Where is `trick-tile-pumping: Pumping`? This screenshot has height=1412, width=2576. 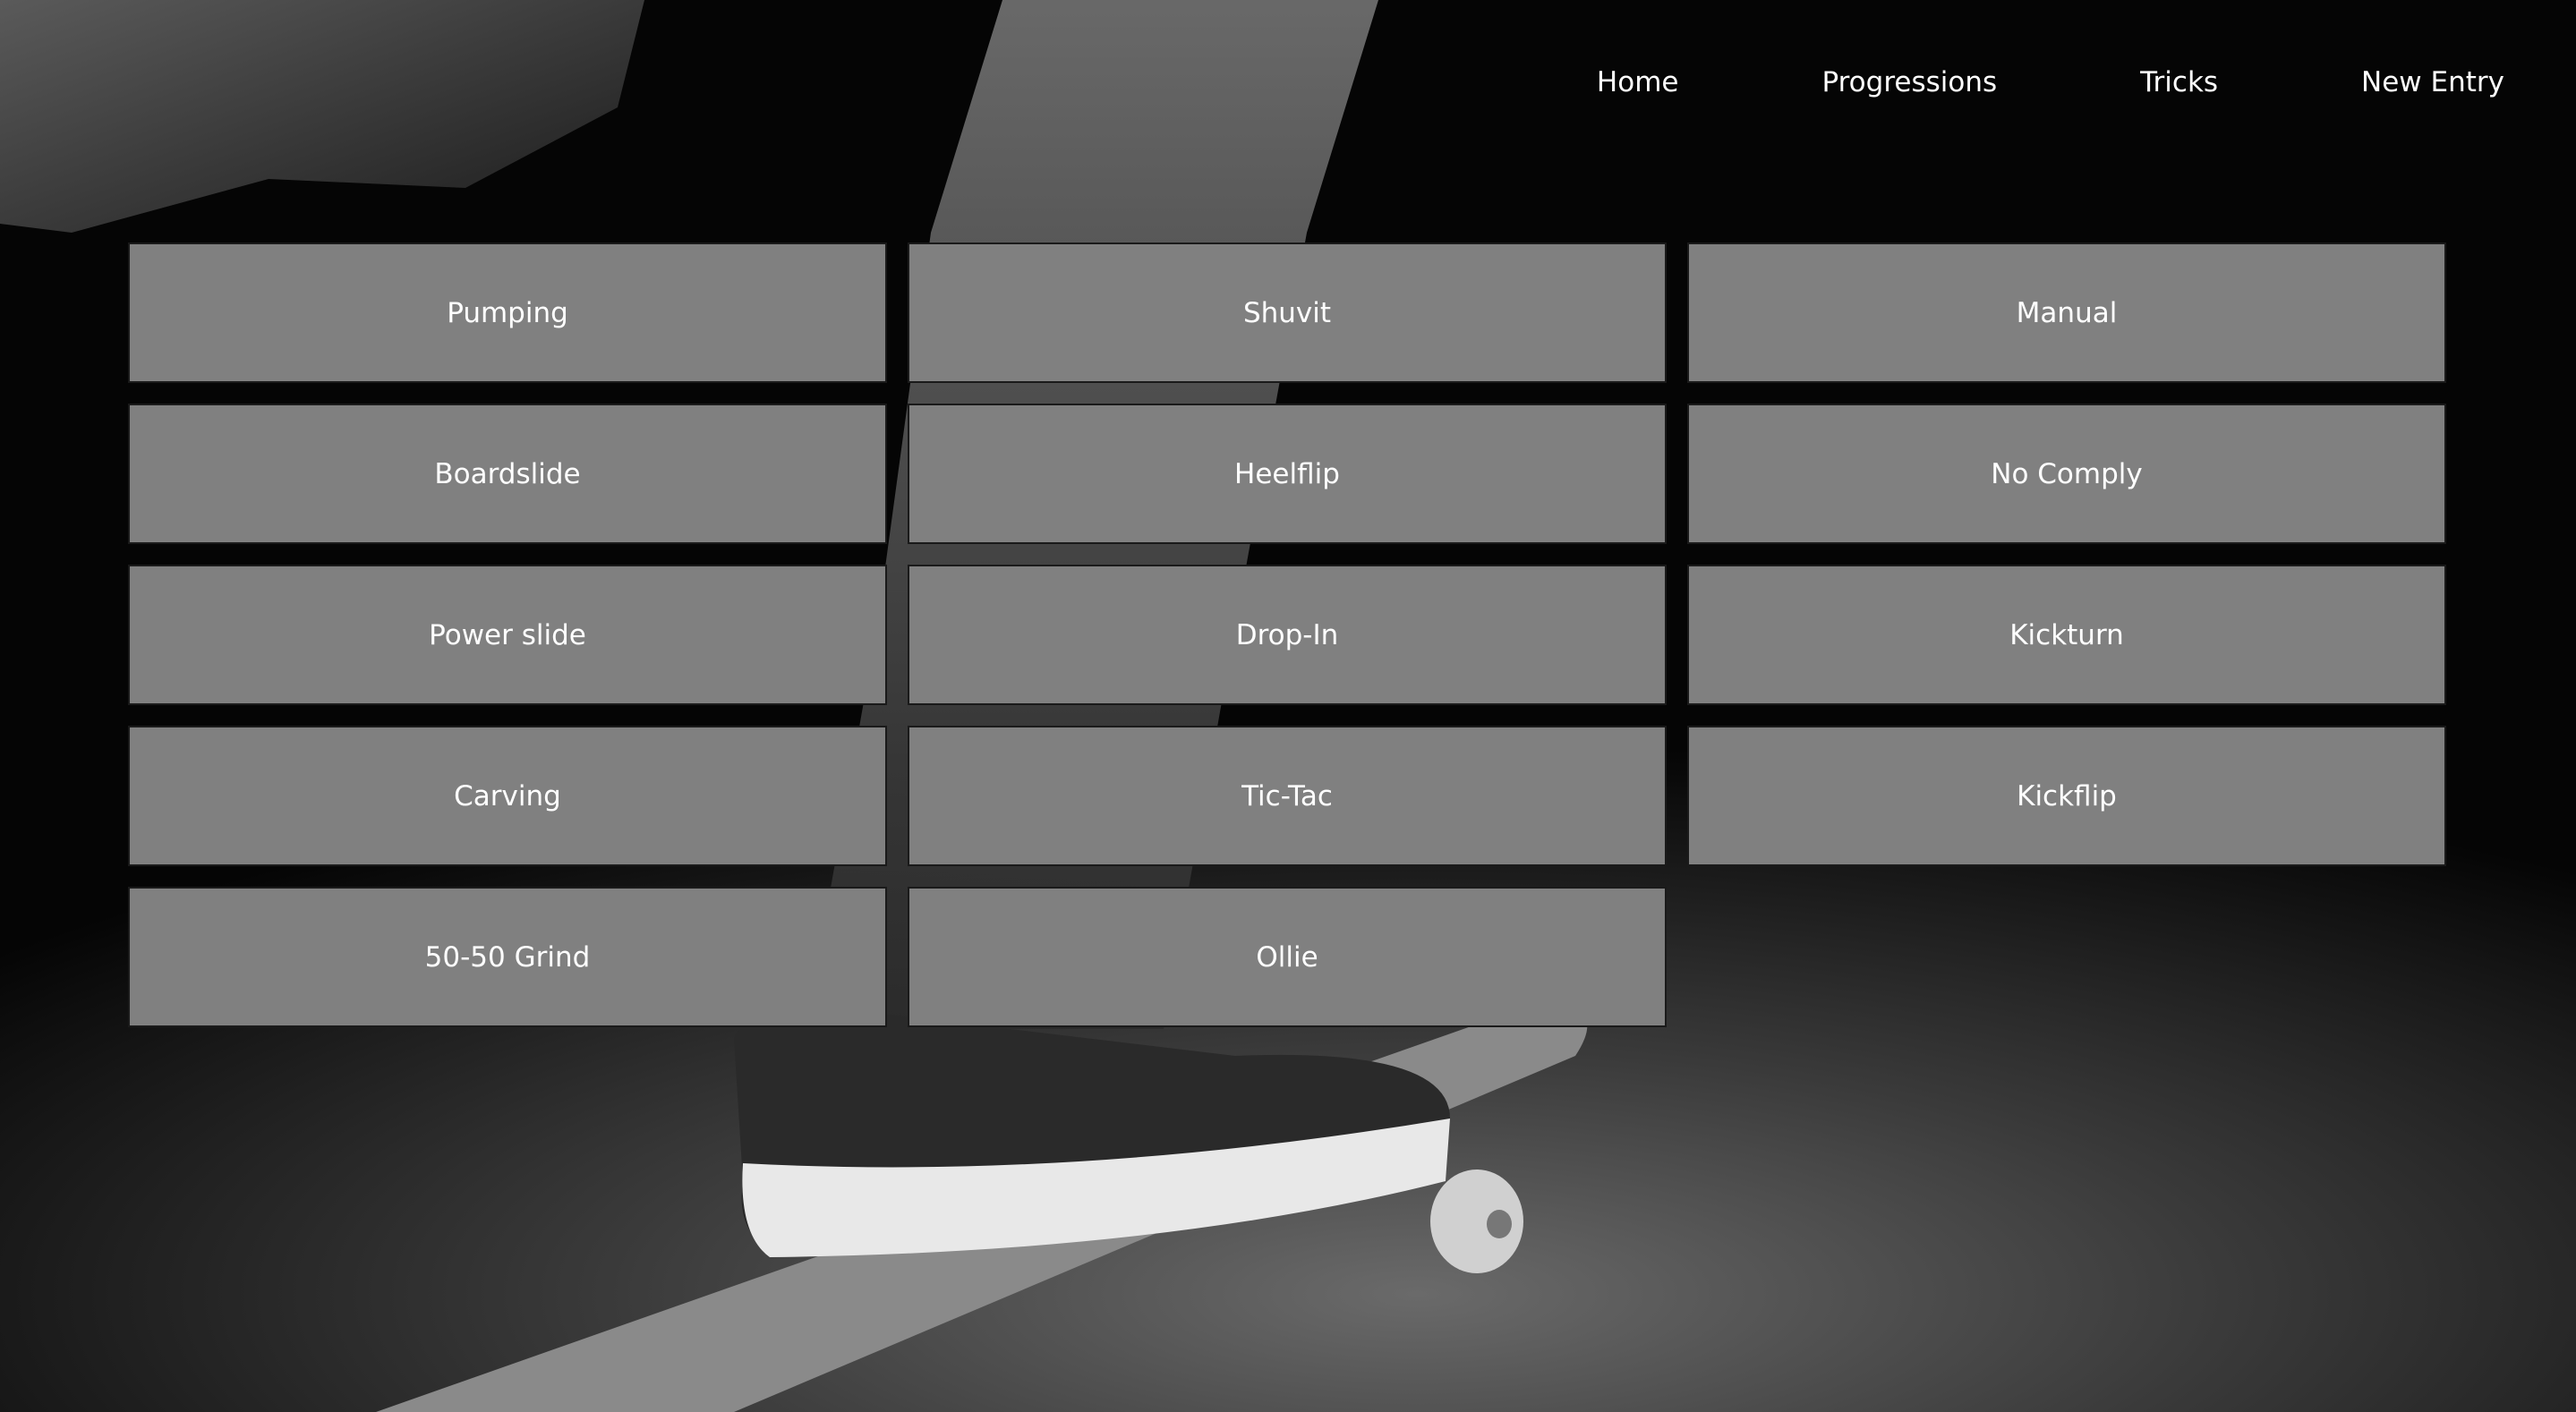
trick-tile-pumping: Pumping is located at coordinates (507, 312).